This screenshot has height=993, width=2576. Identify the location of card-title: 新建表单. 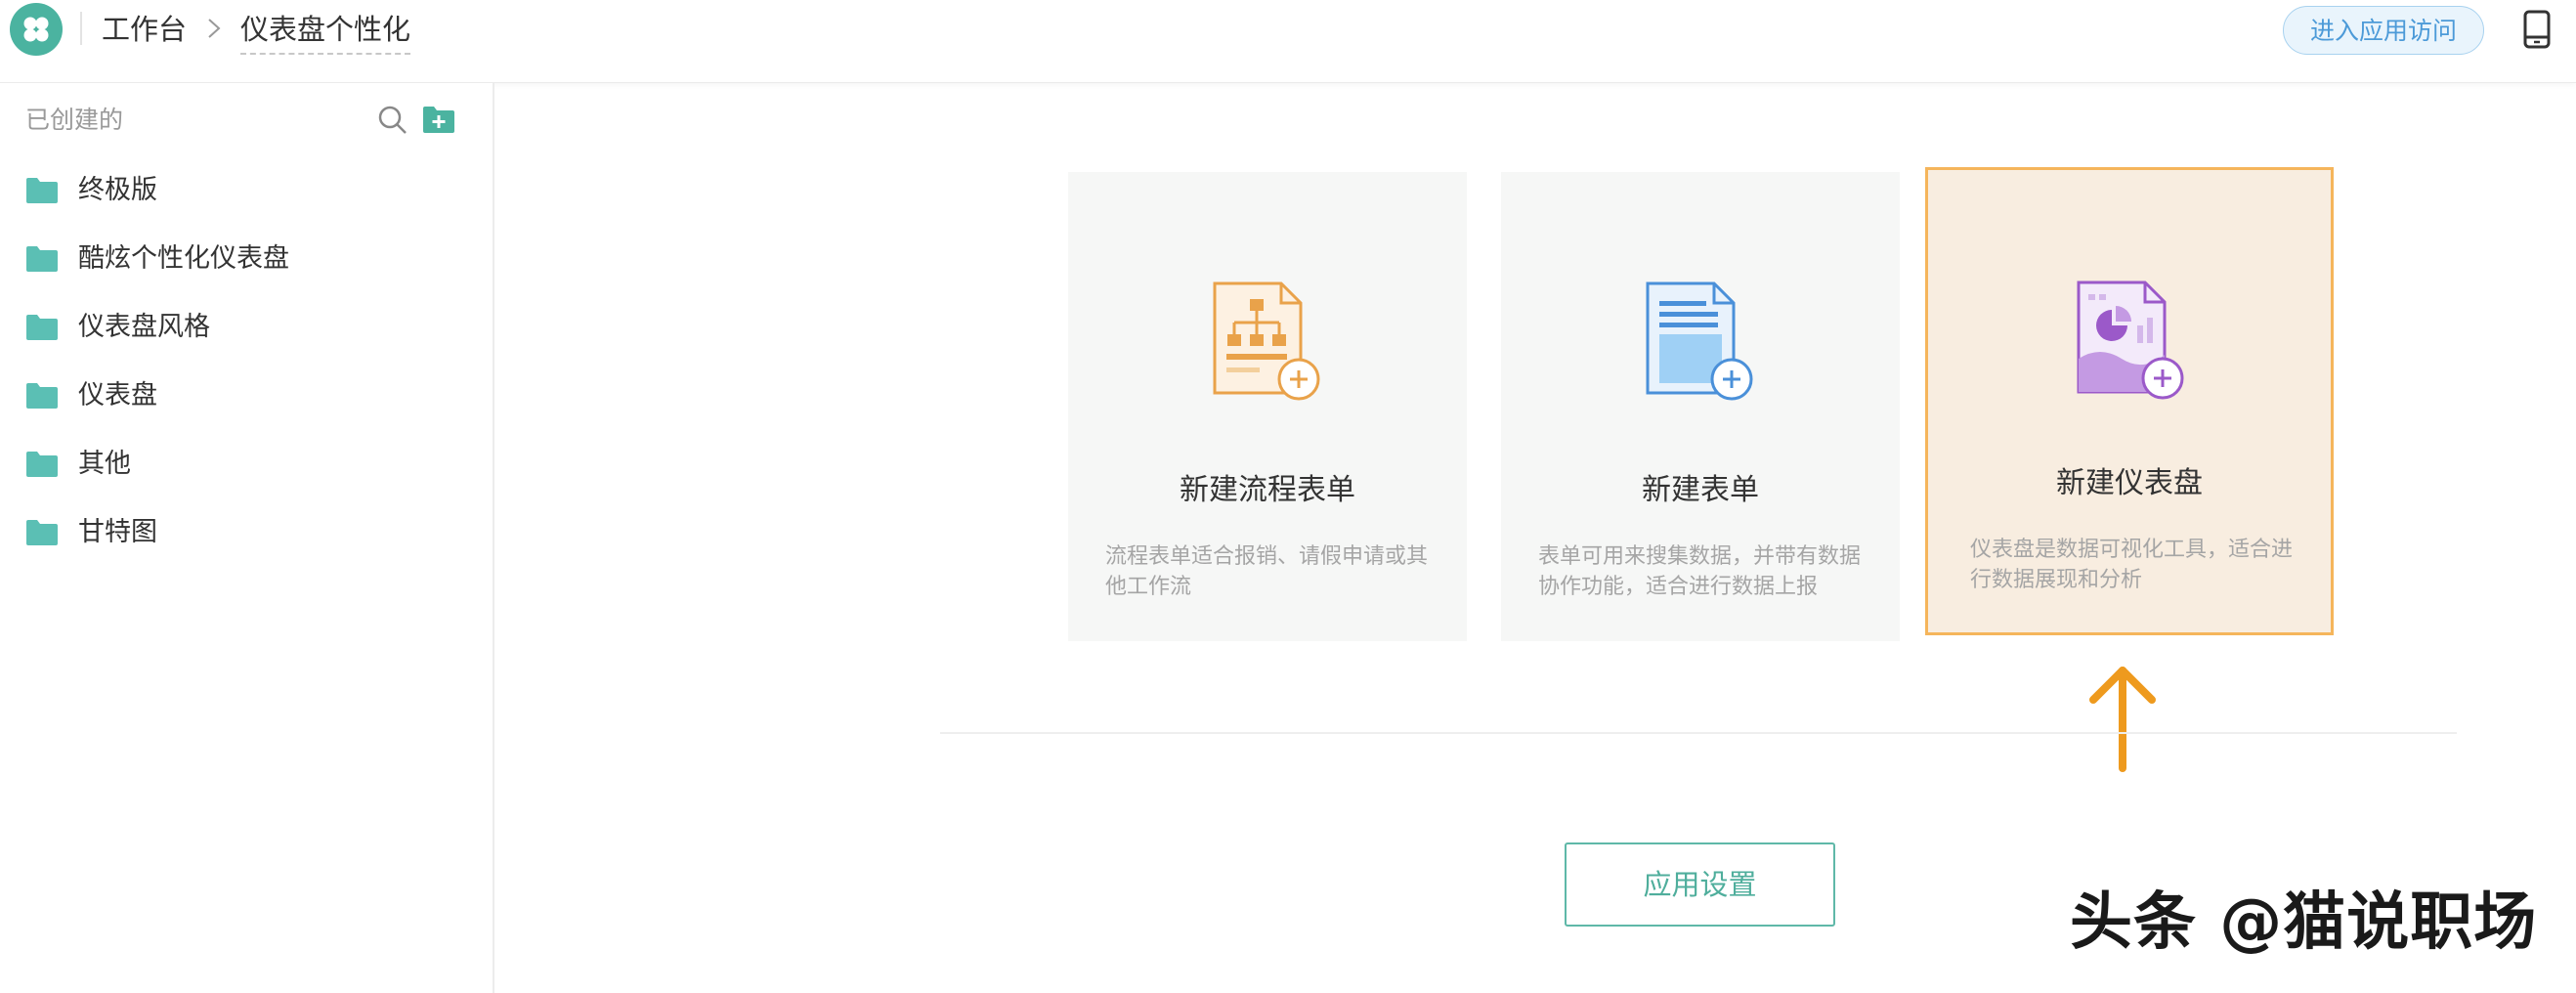
(1701, 490).